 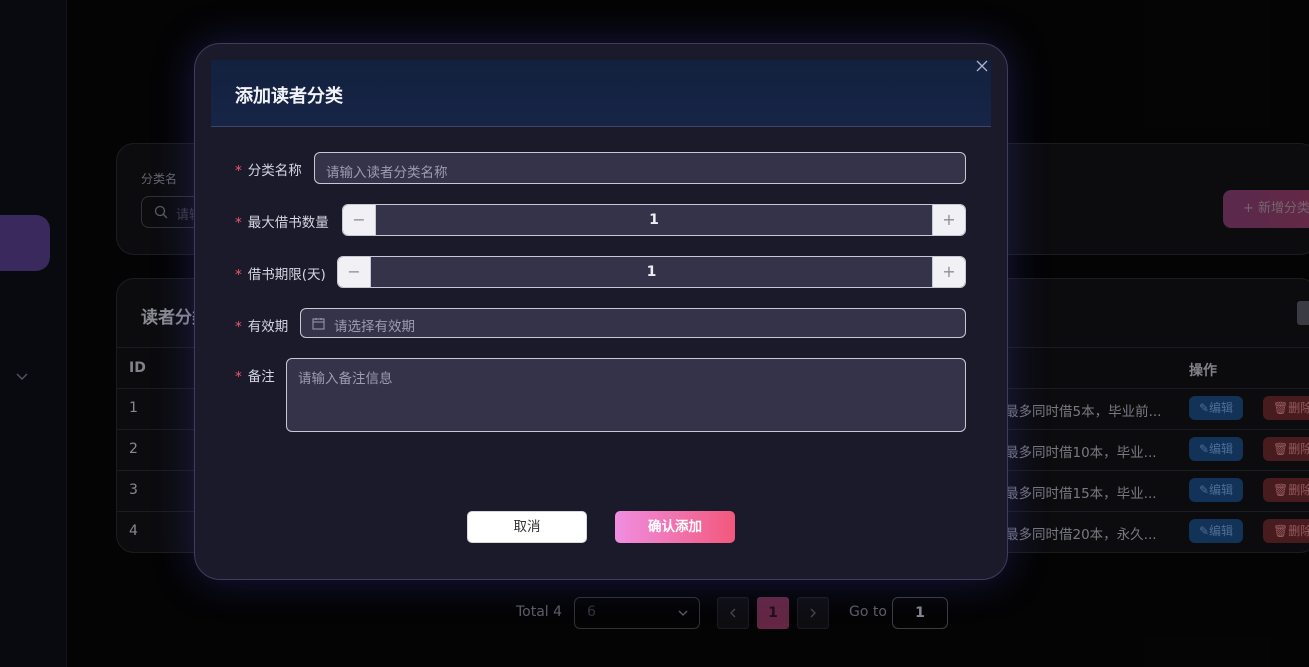 What do you see at coordinates (633, 323) in the screenshot?
I see `validity-date-picker: 请选择有效期` at bounding box center [633, 323].